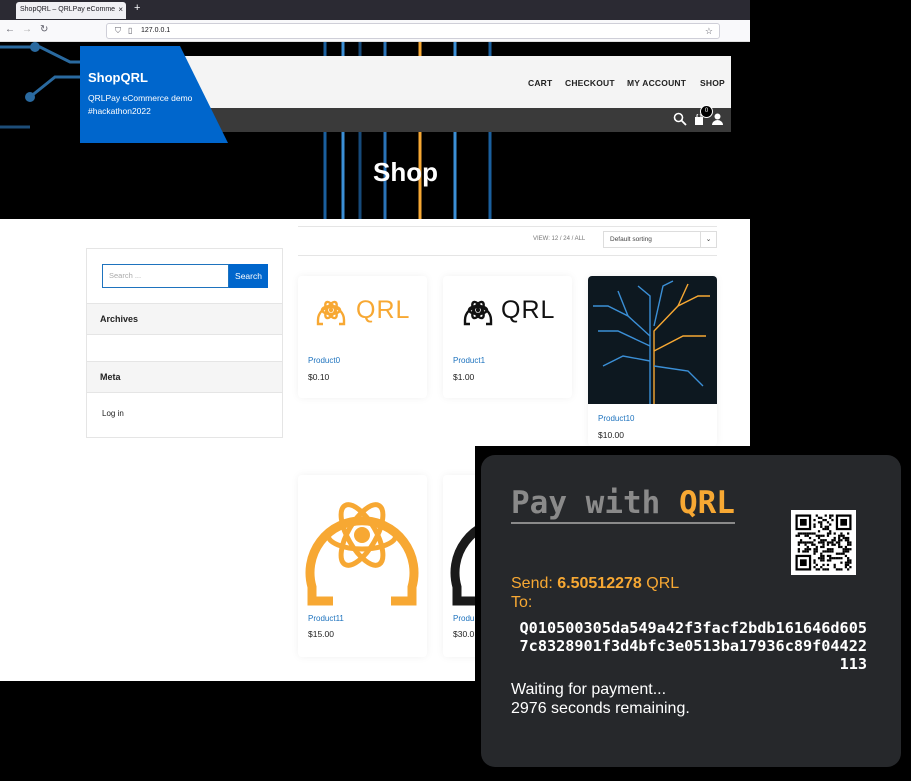 Image resolution: width=911 pixels, height=781 pixels. What do you see at coordinates (140, 104) in the screenshot?
I see `site-description: QRLPay eCommerce demo #hackathon2022` at bounding box center [140, 104].